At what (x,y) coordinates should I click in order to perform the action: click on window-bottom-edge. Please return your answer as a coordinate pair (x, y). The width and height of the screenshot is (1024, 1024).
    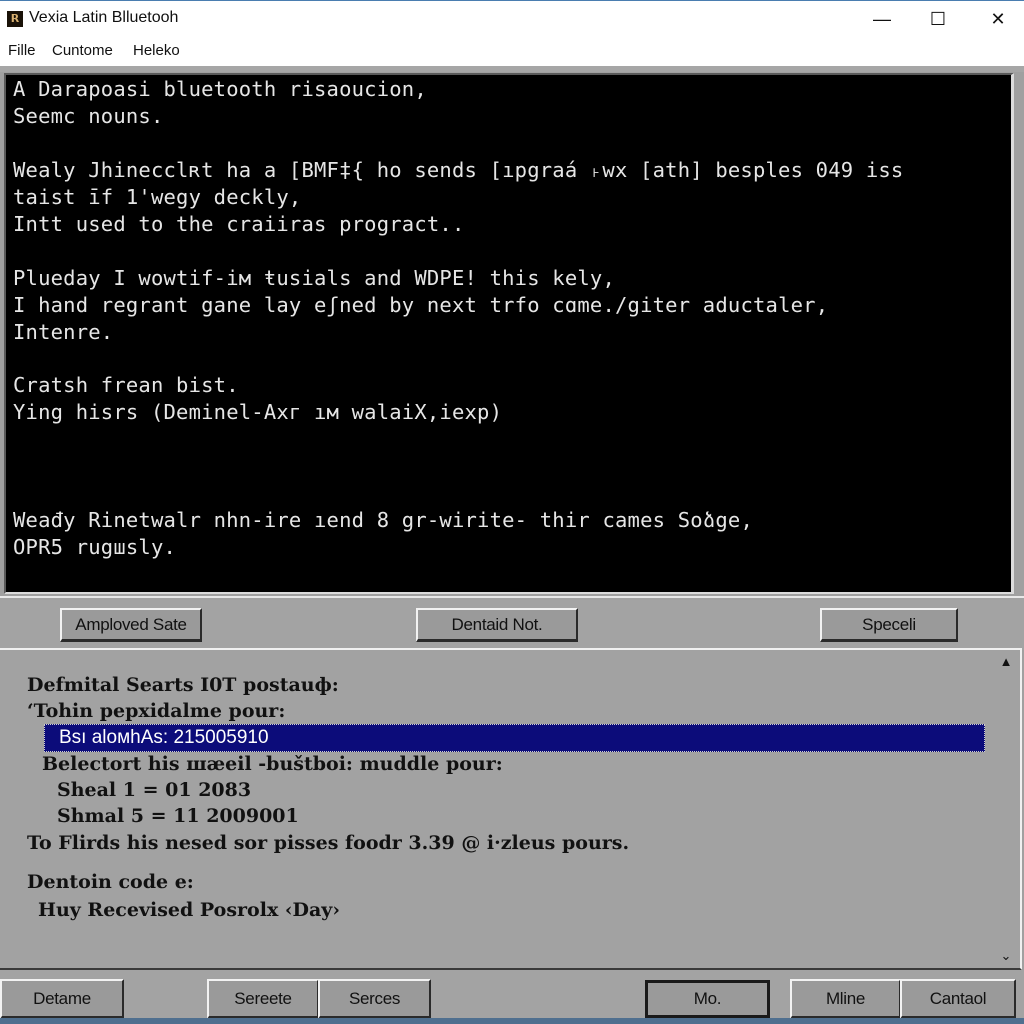
    Looking at the image, I should click on (512, 1021).